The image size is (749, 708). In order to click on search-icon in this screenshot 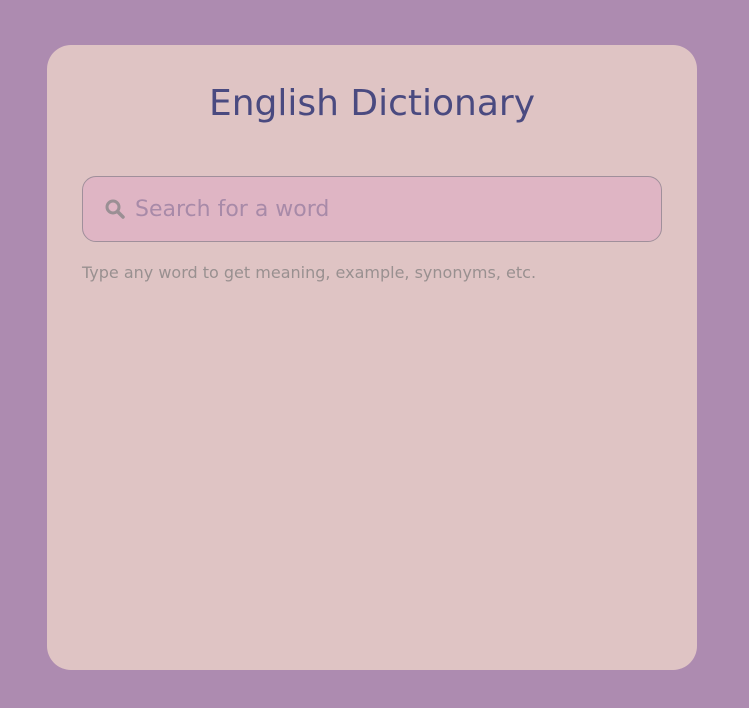, I will do `click(115, 209)`.